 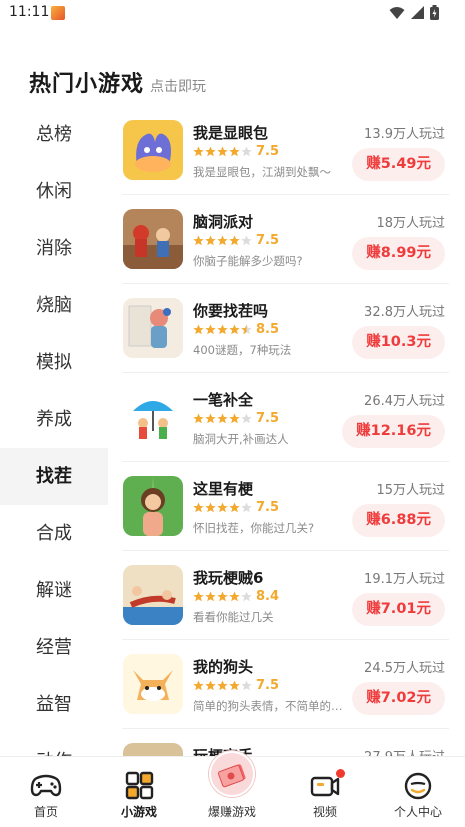 I want to click on earn-reward-button: 赚5.49元, so click(x=398, y=164).